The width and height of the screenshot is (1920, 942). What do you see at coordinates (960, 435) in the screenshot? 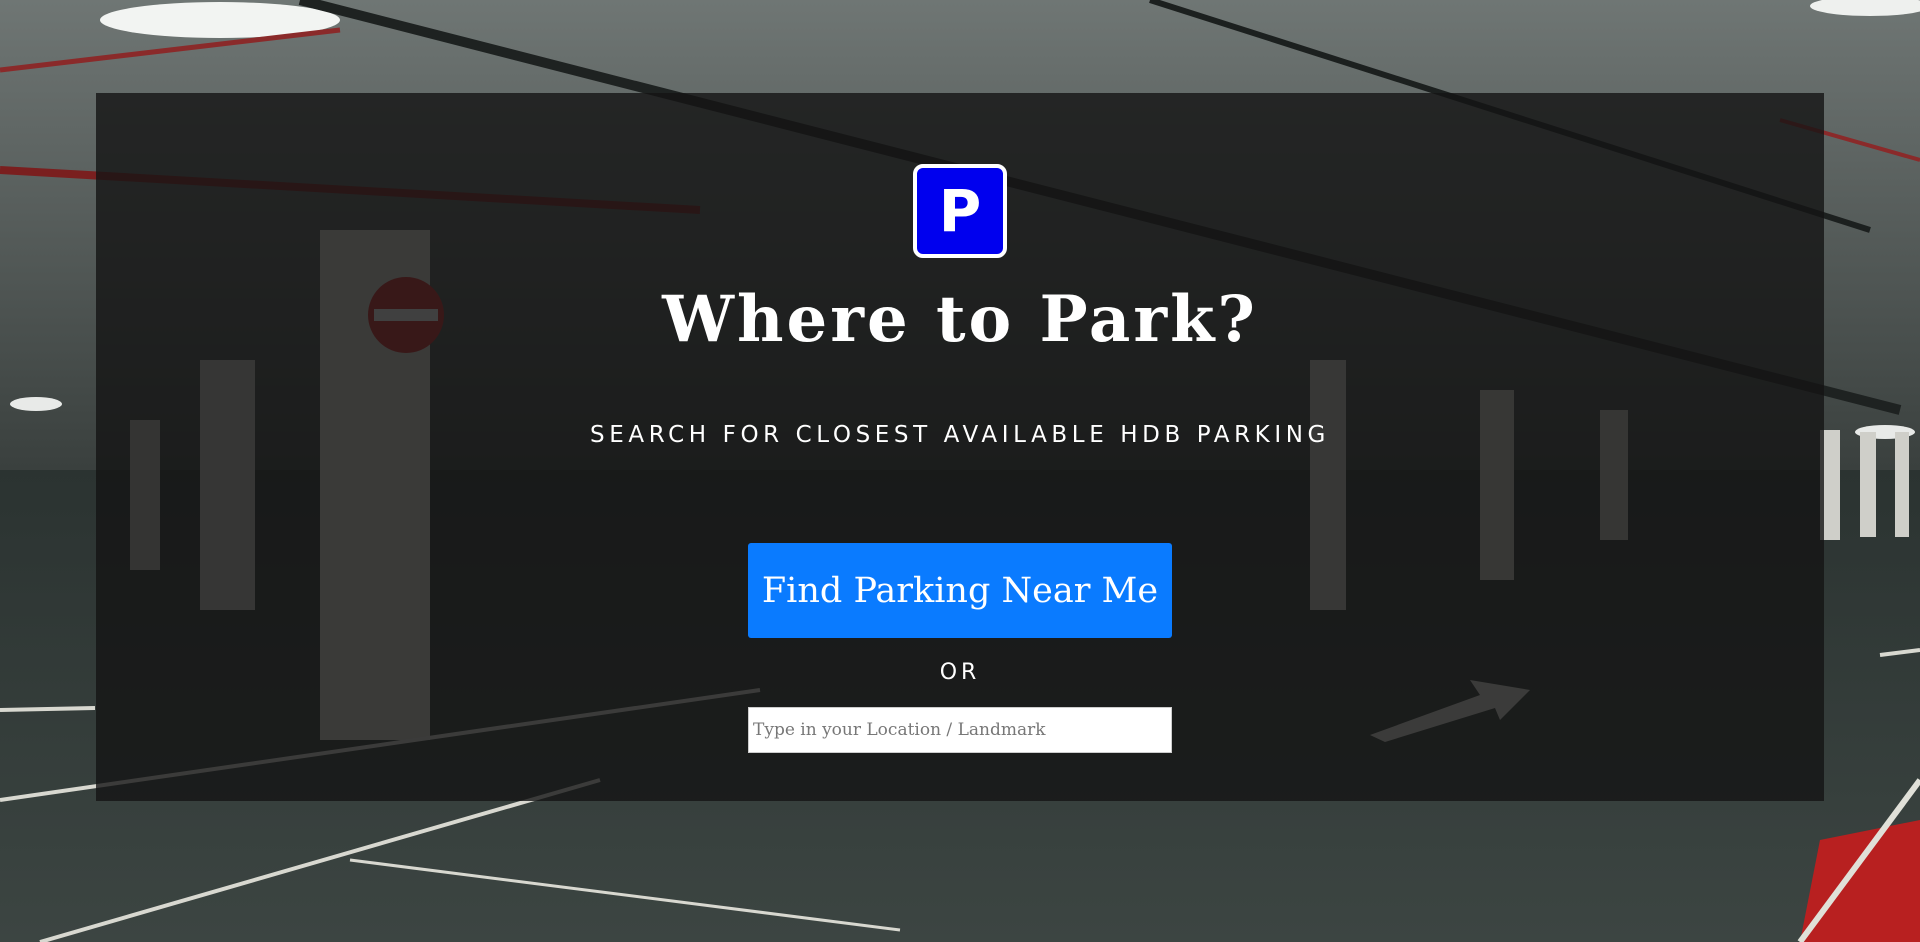
I see `page-subtitle: SEARCH FOR CLOSEST AVAILABLE HDB PARKING` at bounding box center [960, 435].